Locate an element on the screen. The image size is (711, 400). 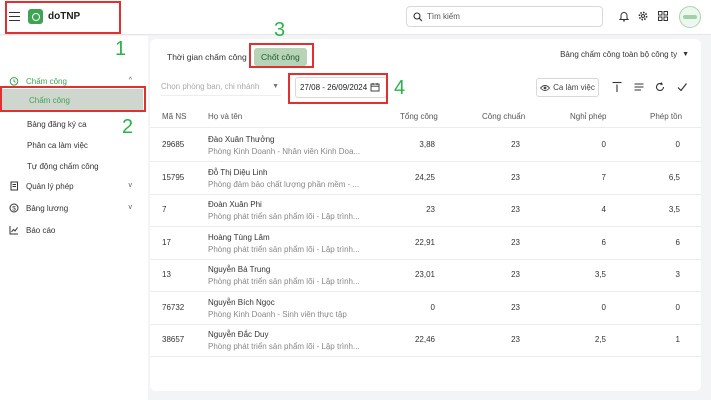
avatar is located at coordinates (690, 17).